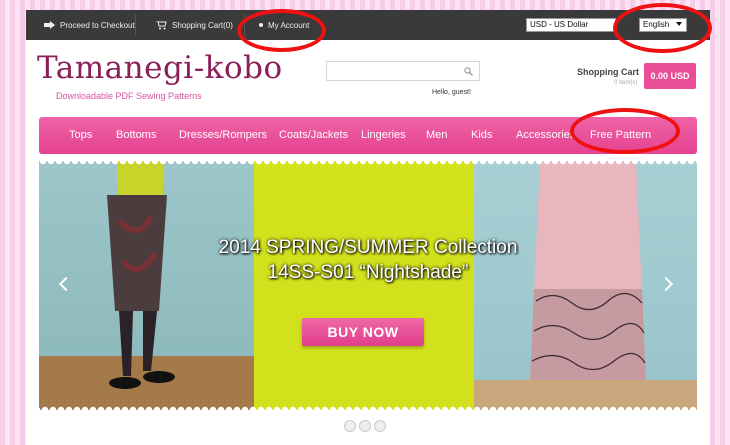  I want to click on checkout-link: Proceed to Checkout, so click(89, 25).